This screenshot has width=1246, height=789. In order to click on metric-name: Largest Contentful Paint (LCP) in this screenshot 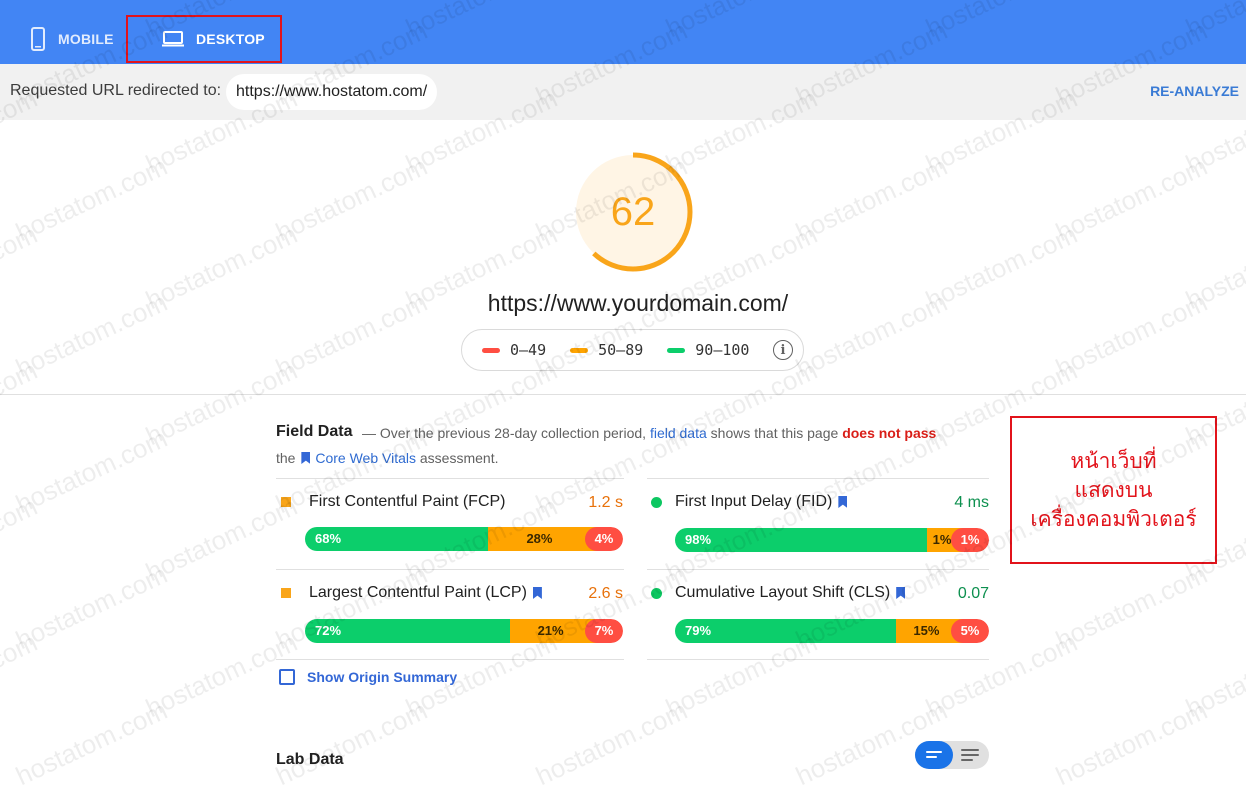, I will do `click(418, 592)`.